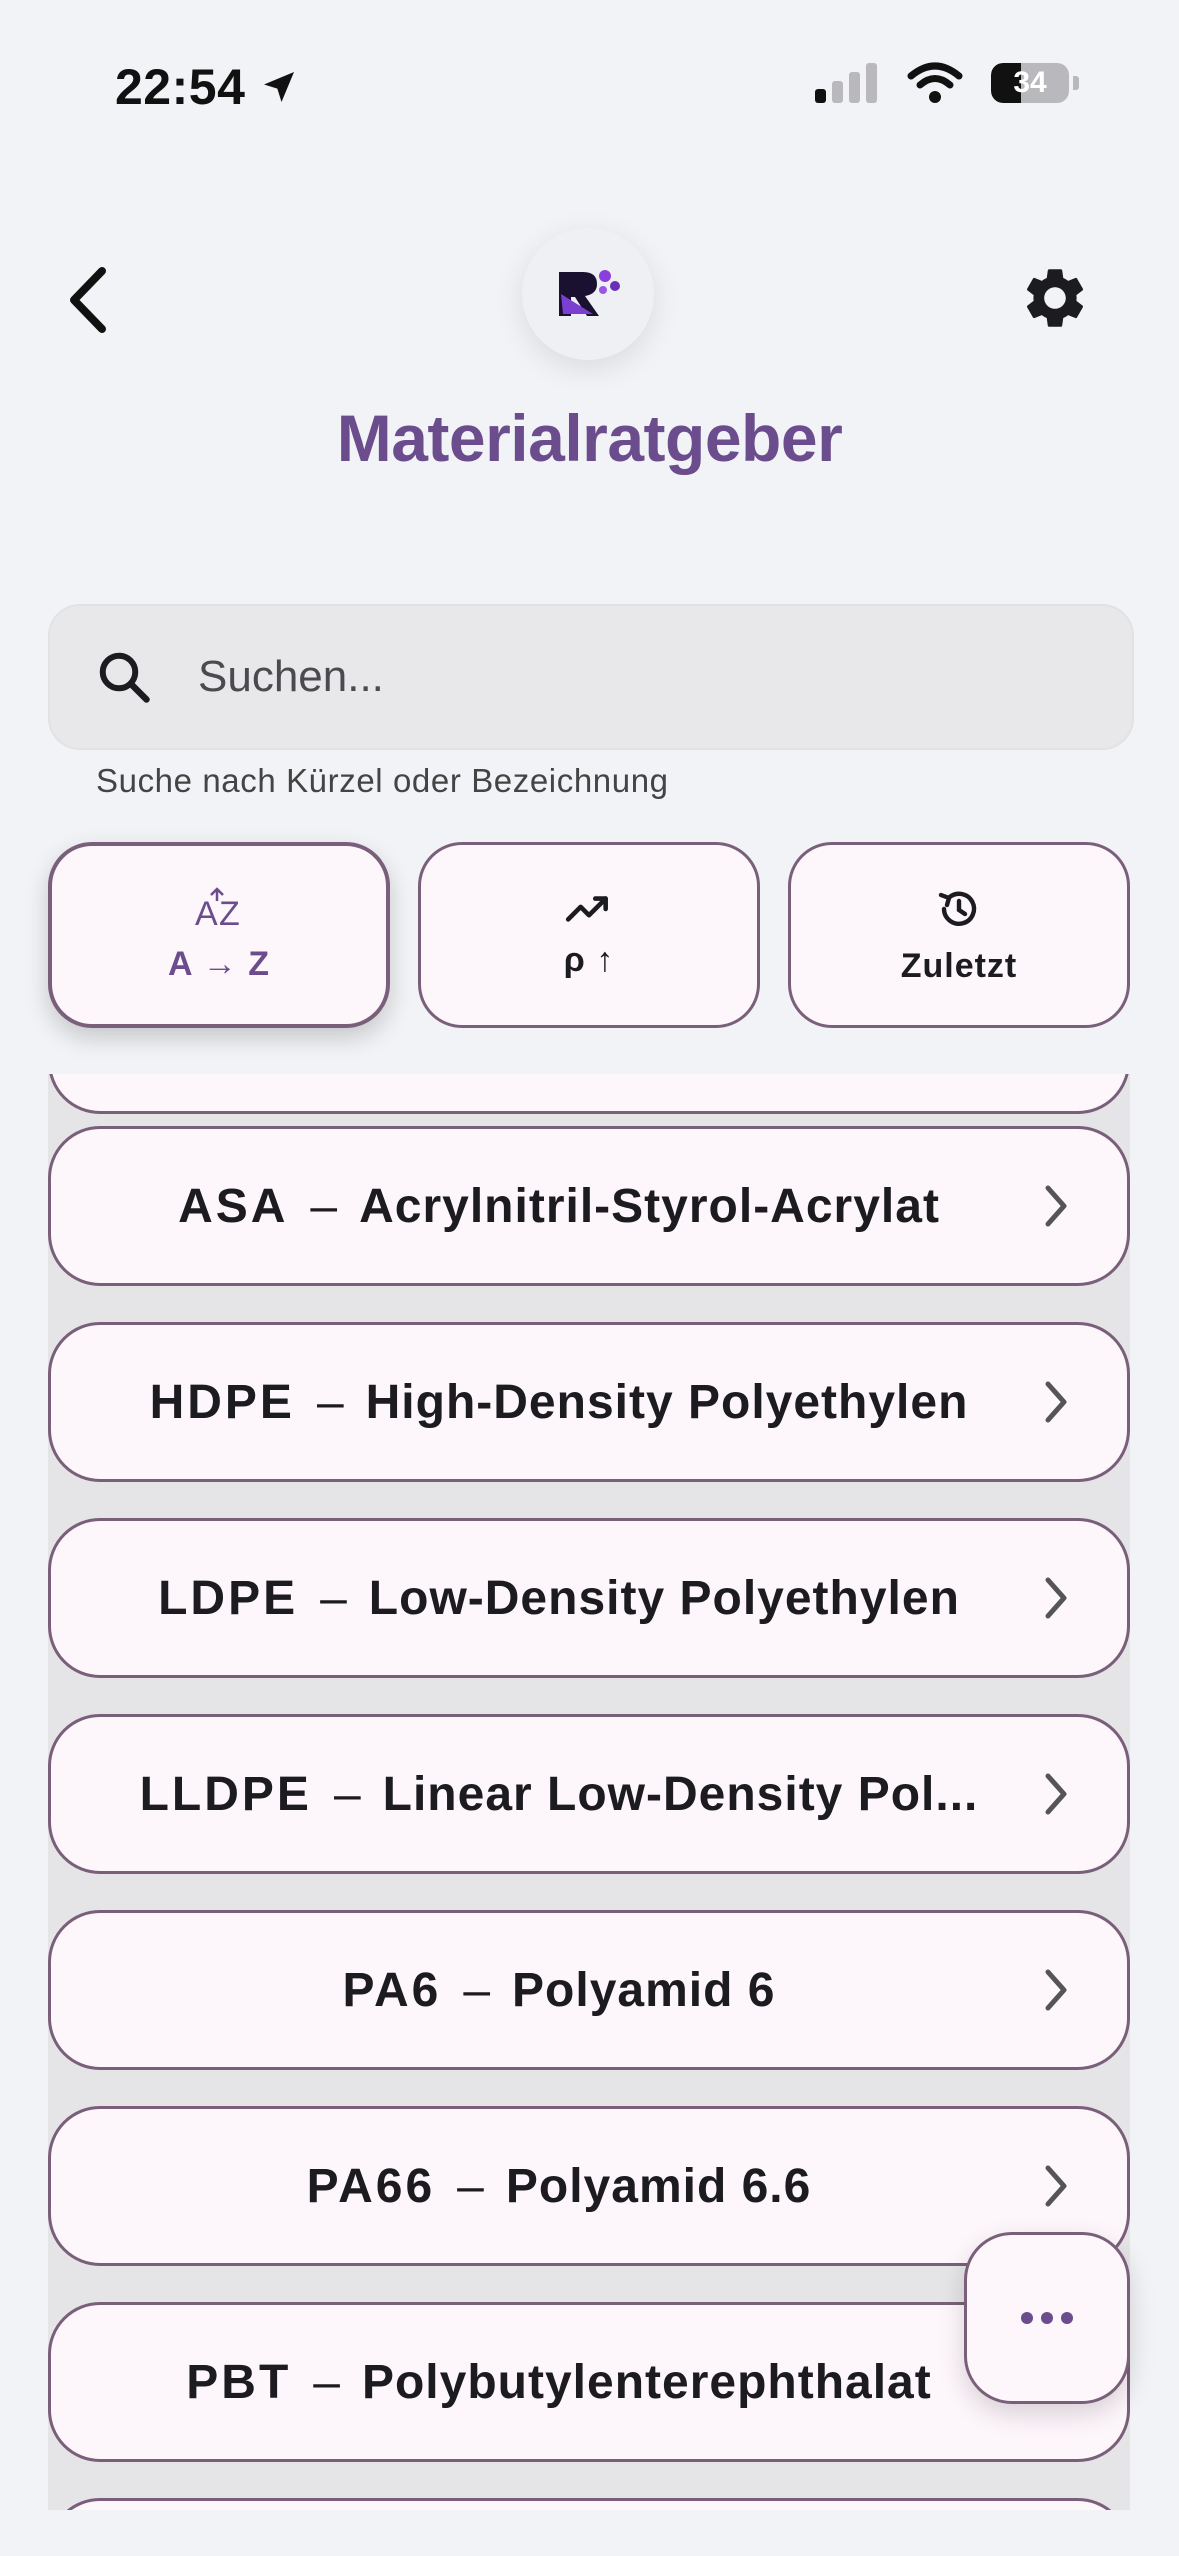  Describe the element at coordinates (219, 935) in the screenshot. I see `sort-alphabetical-button: A Z A → Z` at that location.